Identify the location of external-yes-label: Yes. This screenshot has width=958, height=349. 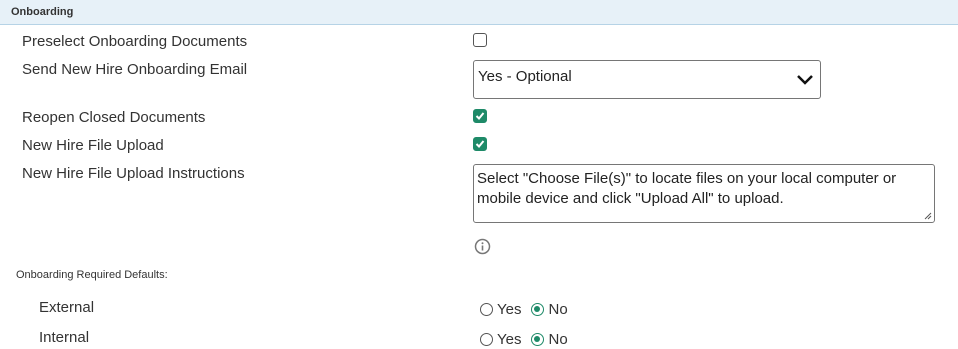
(509, 309).